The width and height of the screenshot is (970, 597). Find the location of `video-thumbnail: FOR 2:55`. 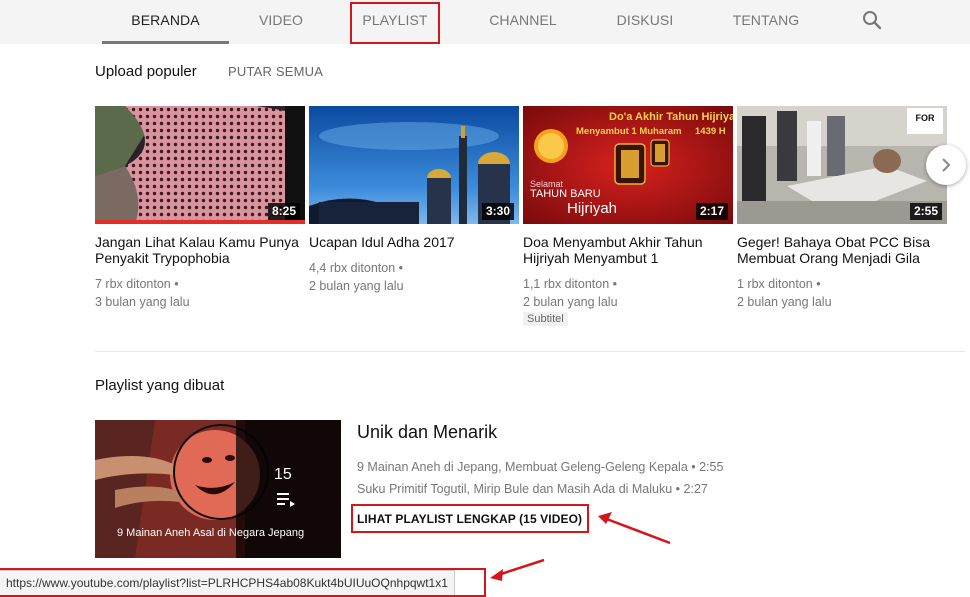

video-thumbnail: FOR 2:55 is located at coordinates (842, 165).